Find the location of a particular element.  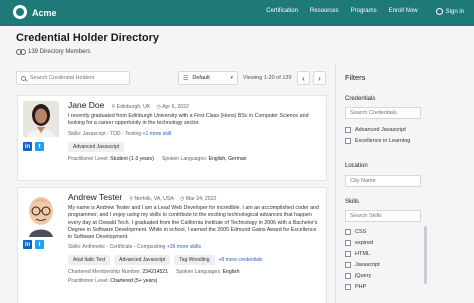

location: ⚲ Edinburgh, UK is located at coordinates (131, 107).